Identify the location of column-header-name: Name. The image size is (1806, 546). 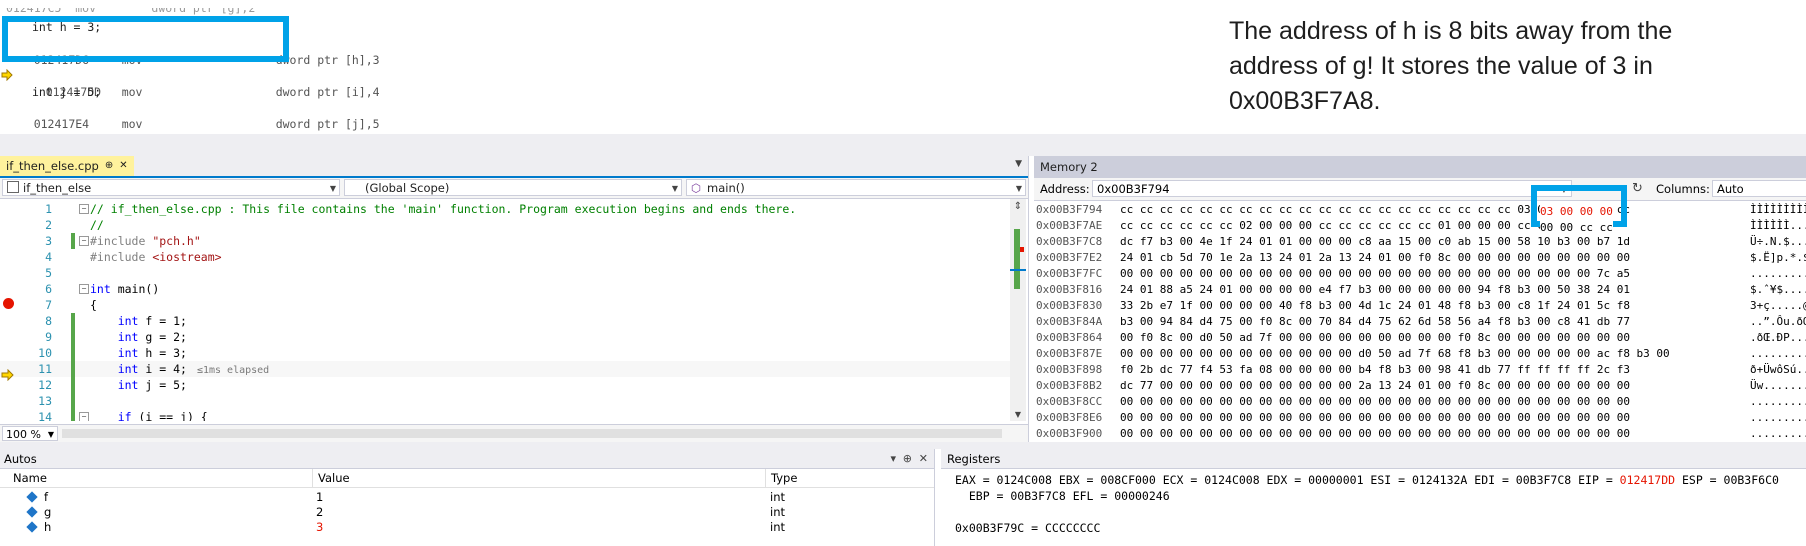
(160, 478).